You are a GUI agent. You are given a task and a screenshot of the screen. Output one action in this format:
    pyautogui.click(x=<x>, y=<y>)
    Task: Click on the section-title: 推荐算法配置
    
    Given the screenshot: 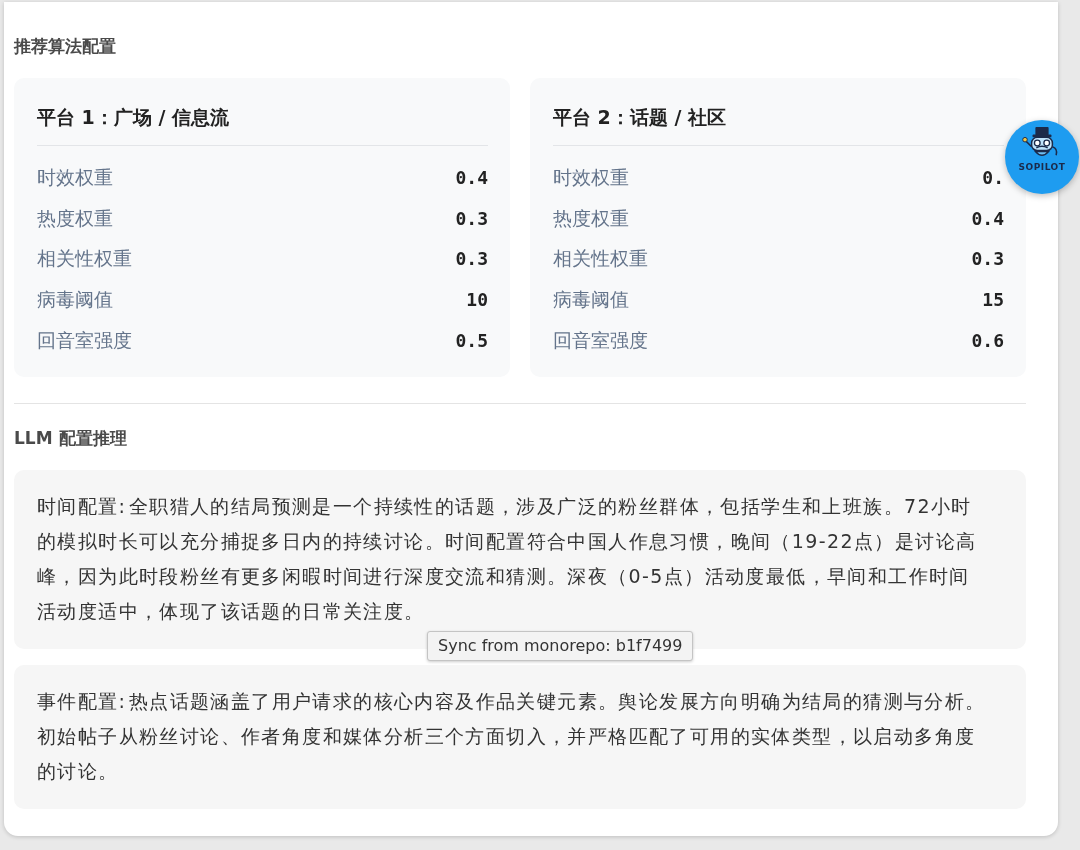 What is the action you would take?
    pyautogui.click(x=65, y=46)
    